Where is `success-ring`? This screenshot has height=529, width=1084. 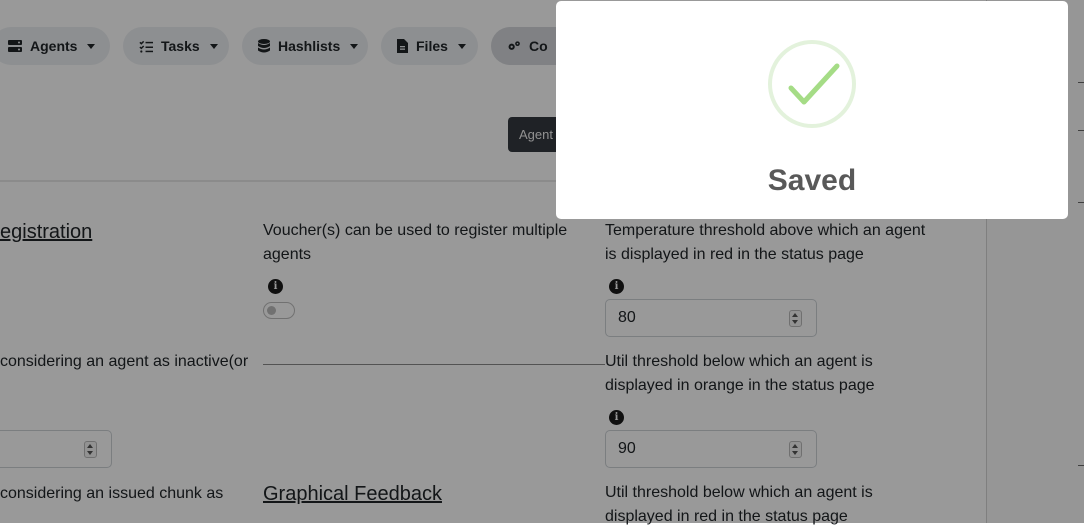
success-ring is located at coordinates (812, 84).